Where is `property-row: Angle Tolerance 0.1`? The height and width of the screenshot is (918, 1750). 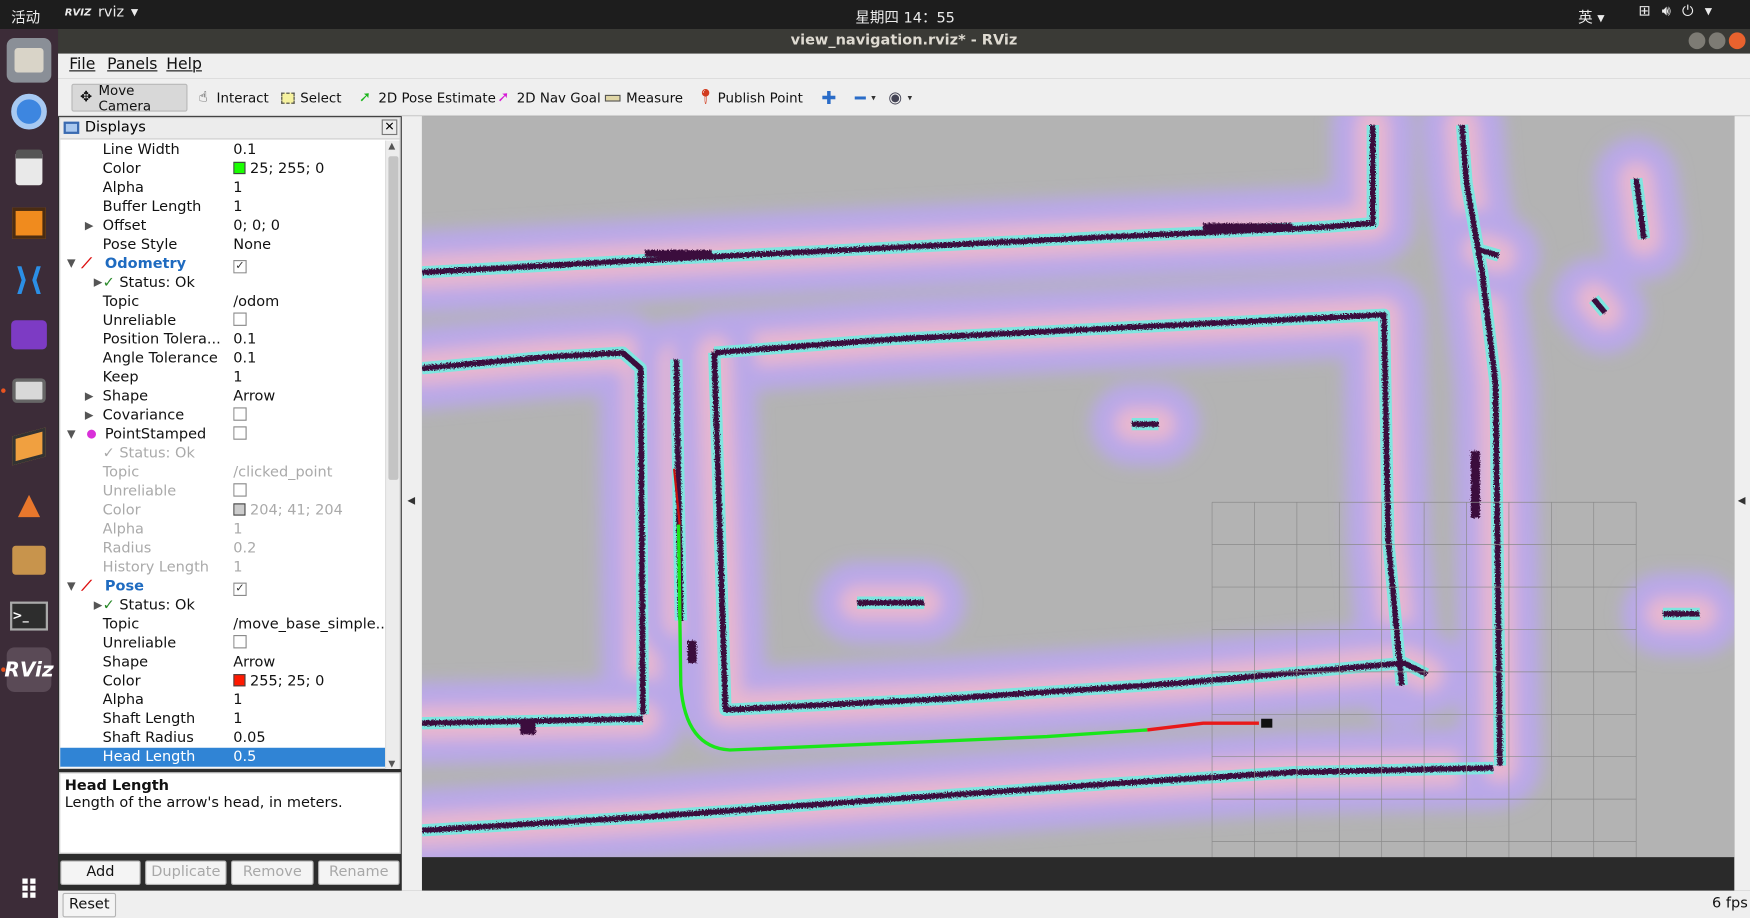 property-row: Angle Tolerance 0.1 is located at coordinates (223, 358).